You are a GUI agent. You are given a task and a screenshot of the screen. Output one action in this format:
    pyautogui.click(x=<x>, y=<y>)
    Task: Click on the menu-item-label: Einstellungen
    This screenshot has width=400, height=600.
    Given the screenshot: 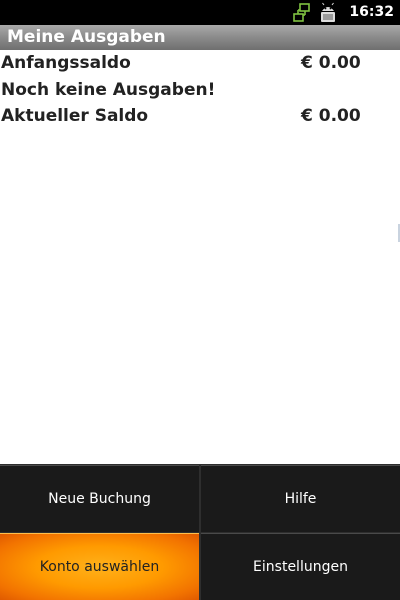 What is the action you would take?
    pyautogui.click(x=300, y=567)
    